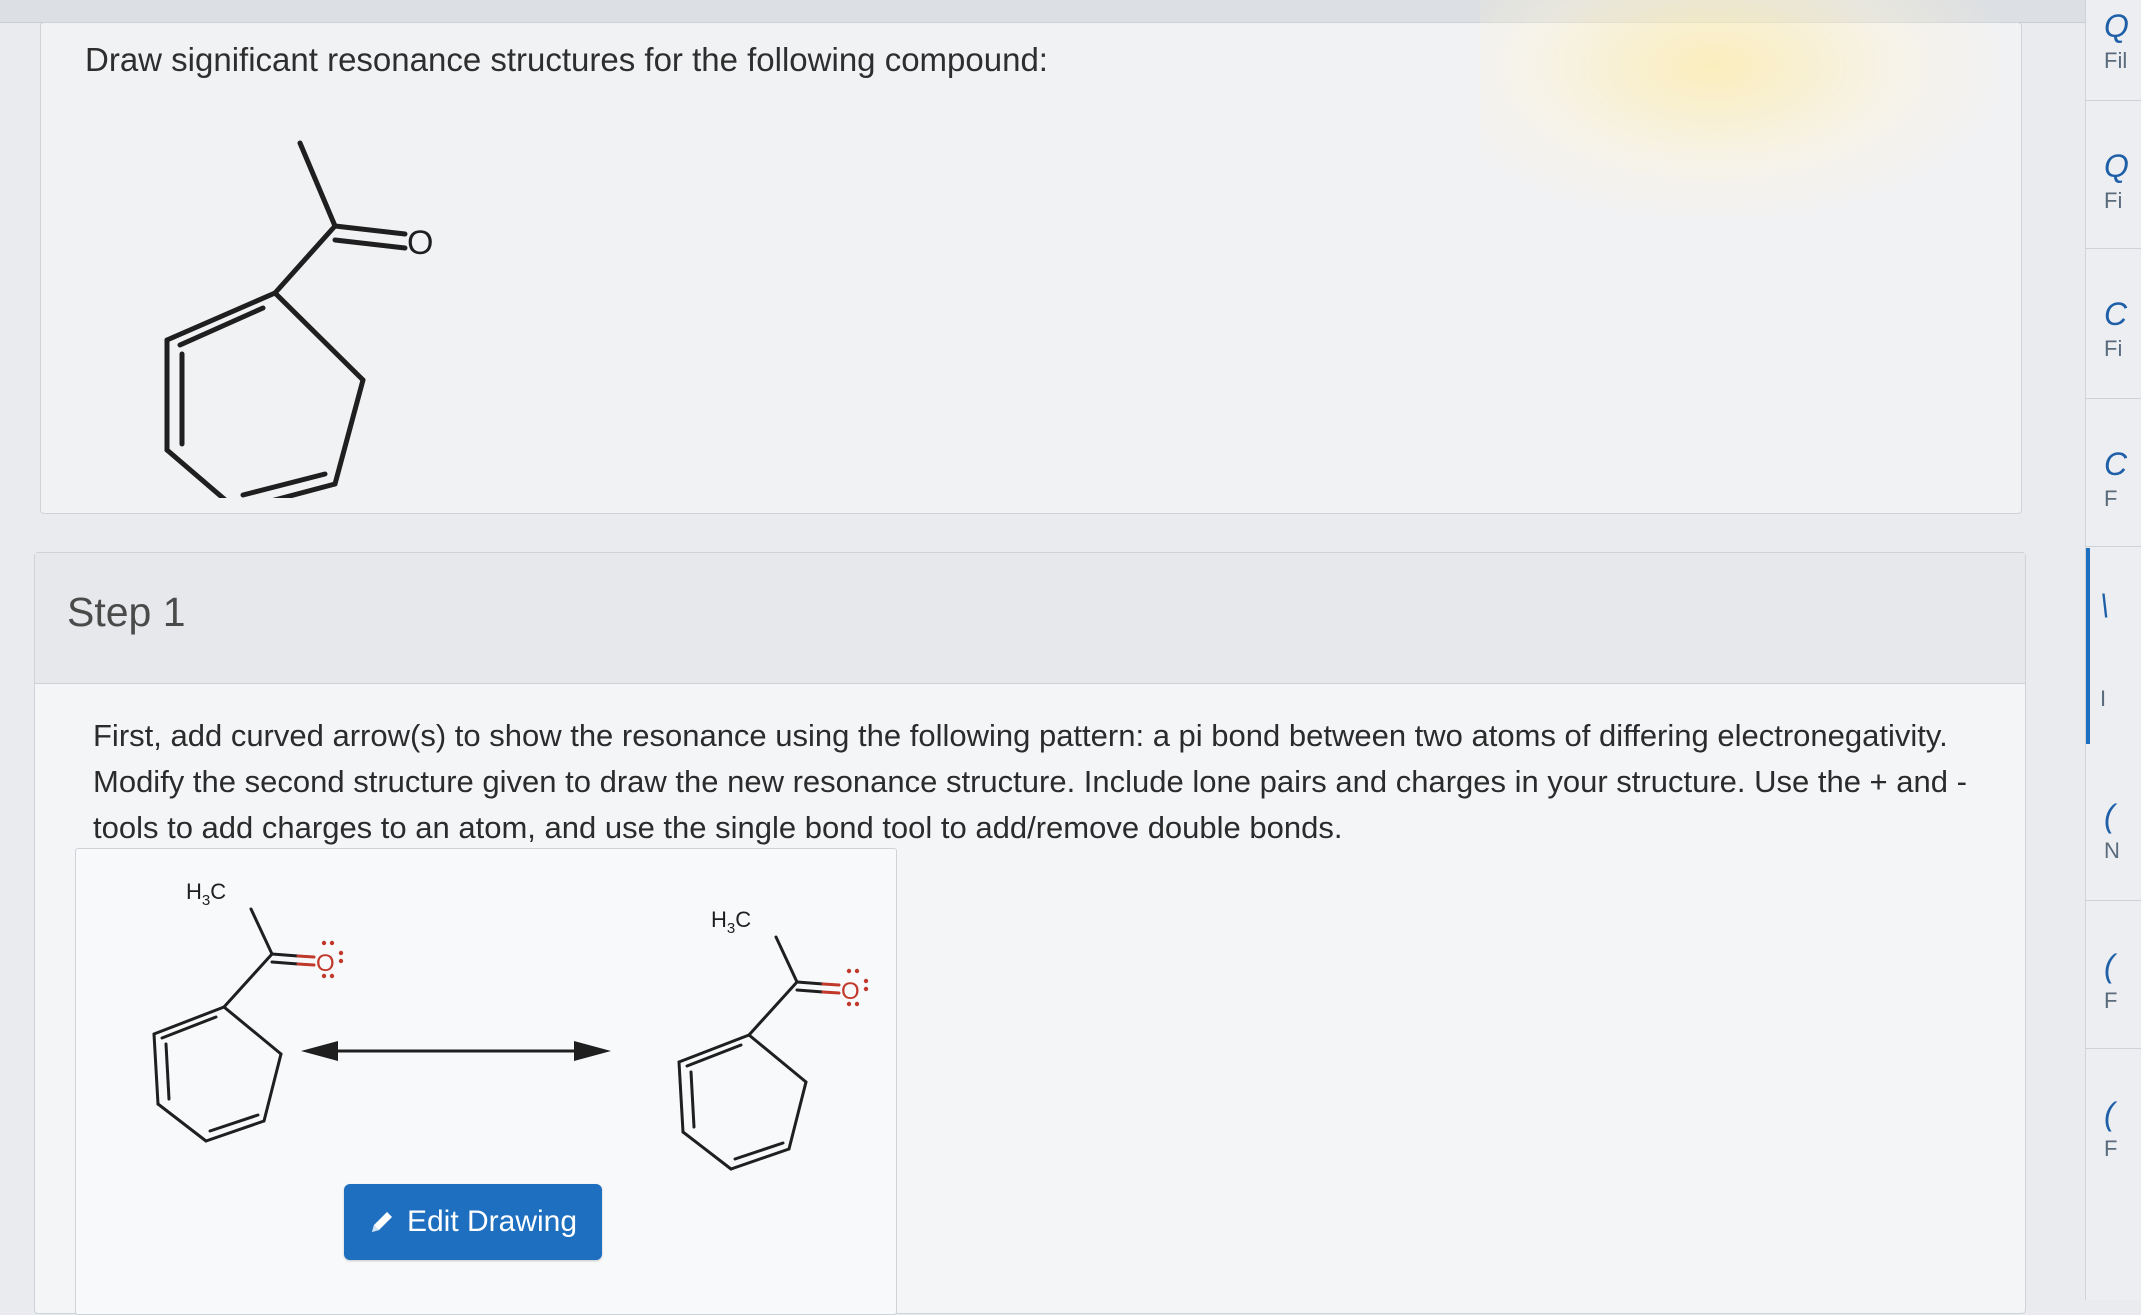 Image resolution: width=2141 pixels, height=1315 pixels. Describe the element at coordinates (2104, 606) in the screenshot. I see `nav-item-number: \` at that location.